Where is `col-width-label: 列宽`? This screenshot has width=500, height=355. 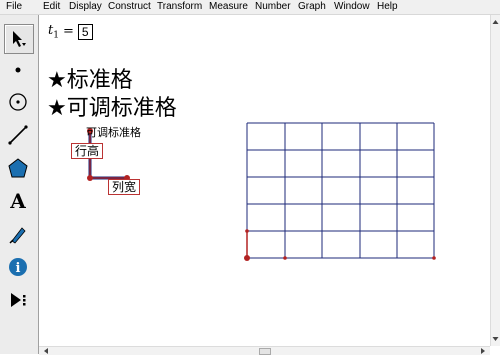
col-width-label: 列宽 is located at coordinates (124, 187).